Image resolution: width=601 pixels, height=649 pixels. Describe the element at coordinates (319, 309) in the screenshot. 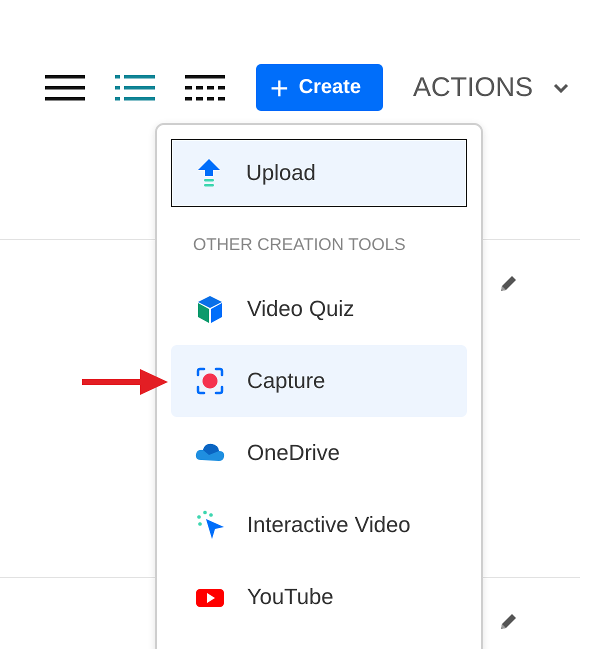

I see `menu-item: Video Quiz` at that location.